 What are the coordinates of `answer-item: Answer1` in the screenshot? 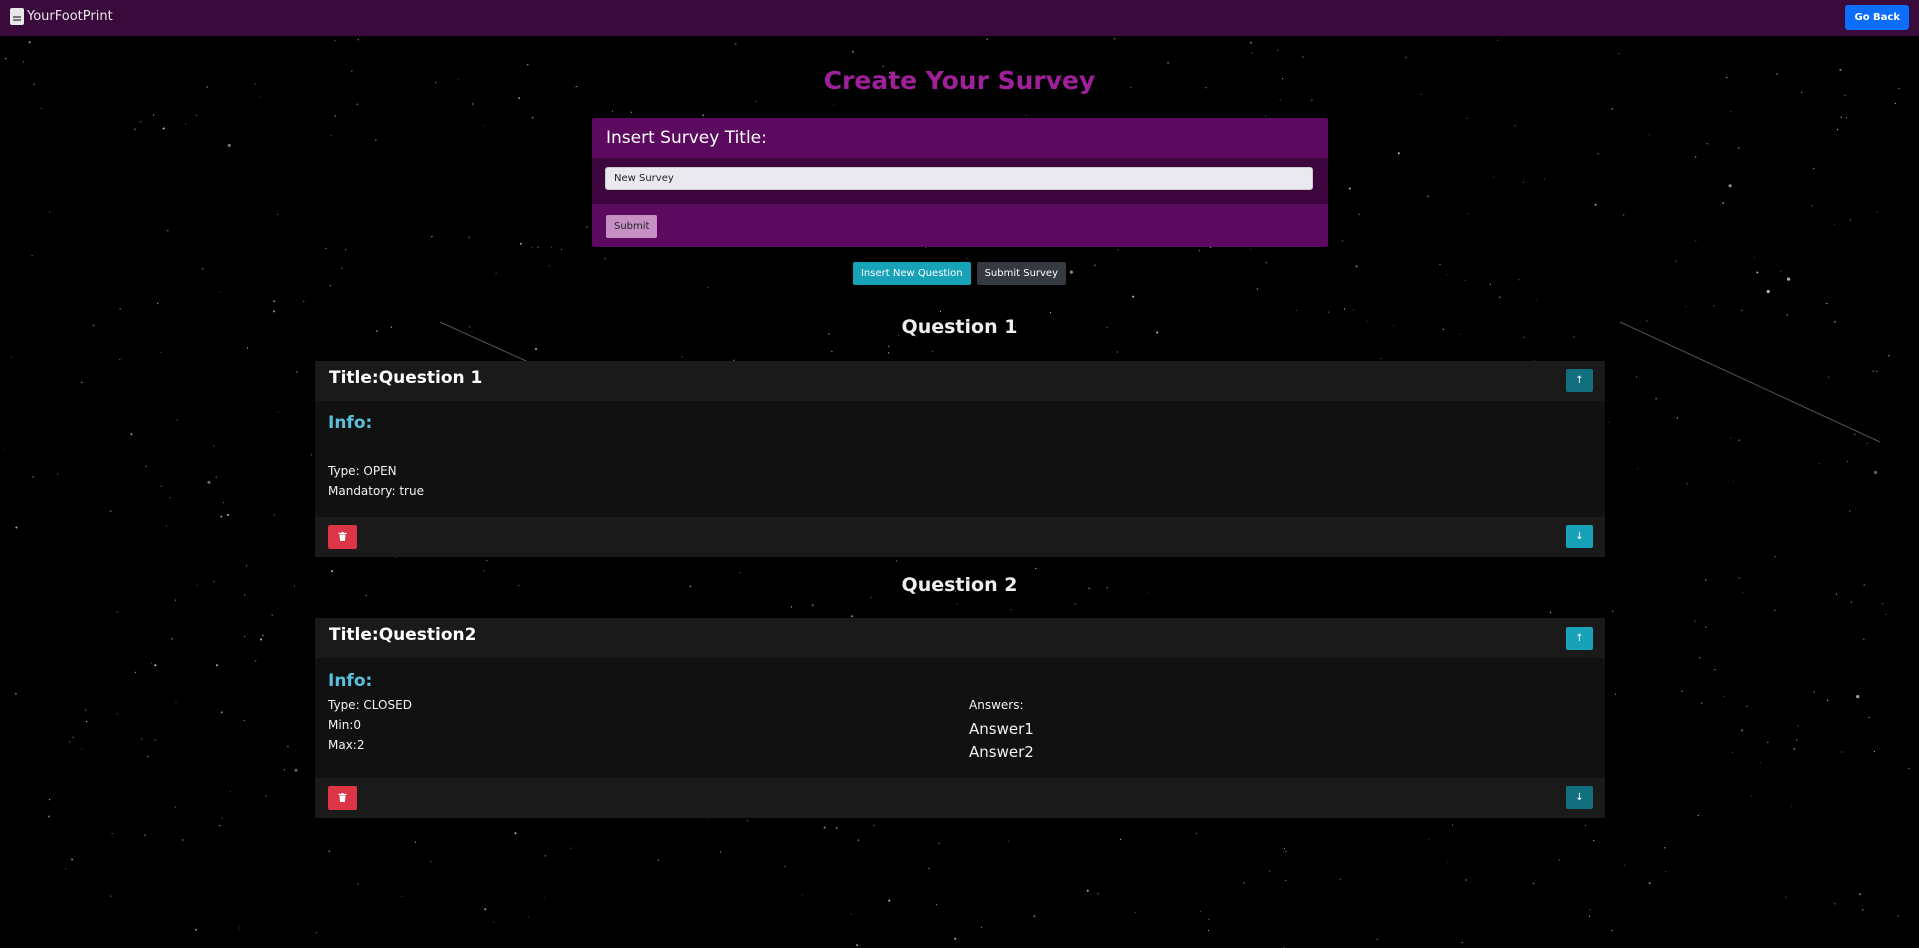 It's located at (1001, 729).